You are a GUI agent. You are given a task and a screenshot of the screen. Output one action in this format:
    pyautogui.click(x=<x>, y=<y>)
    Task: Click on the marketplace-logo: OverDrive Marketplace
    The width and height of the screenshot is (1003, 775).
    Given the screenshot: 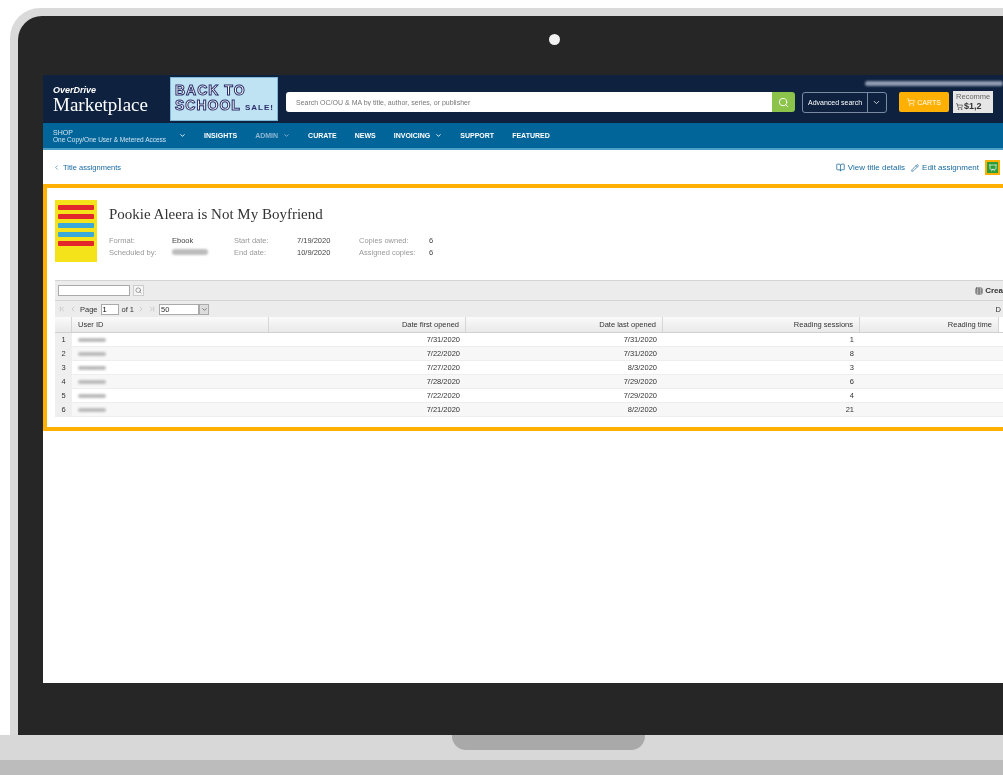 What is the action you would take?
    pyautogui.click(x=111, y=99)
    